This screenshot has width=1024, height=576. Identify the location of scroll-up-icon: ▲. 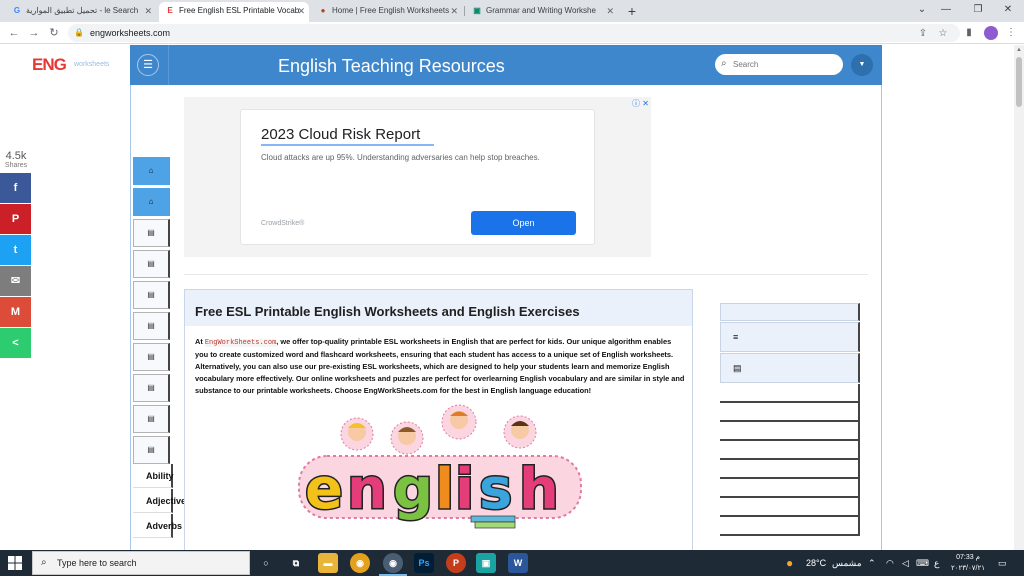
(1019, 50).